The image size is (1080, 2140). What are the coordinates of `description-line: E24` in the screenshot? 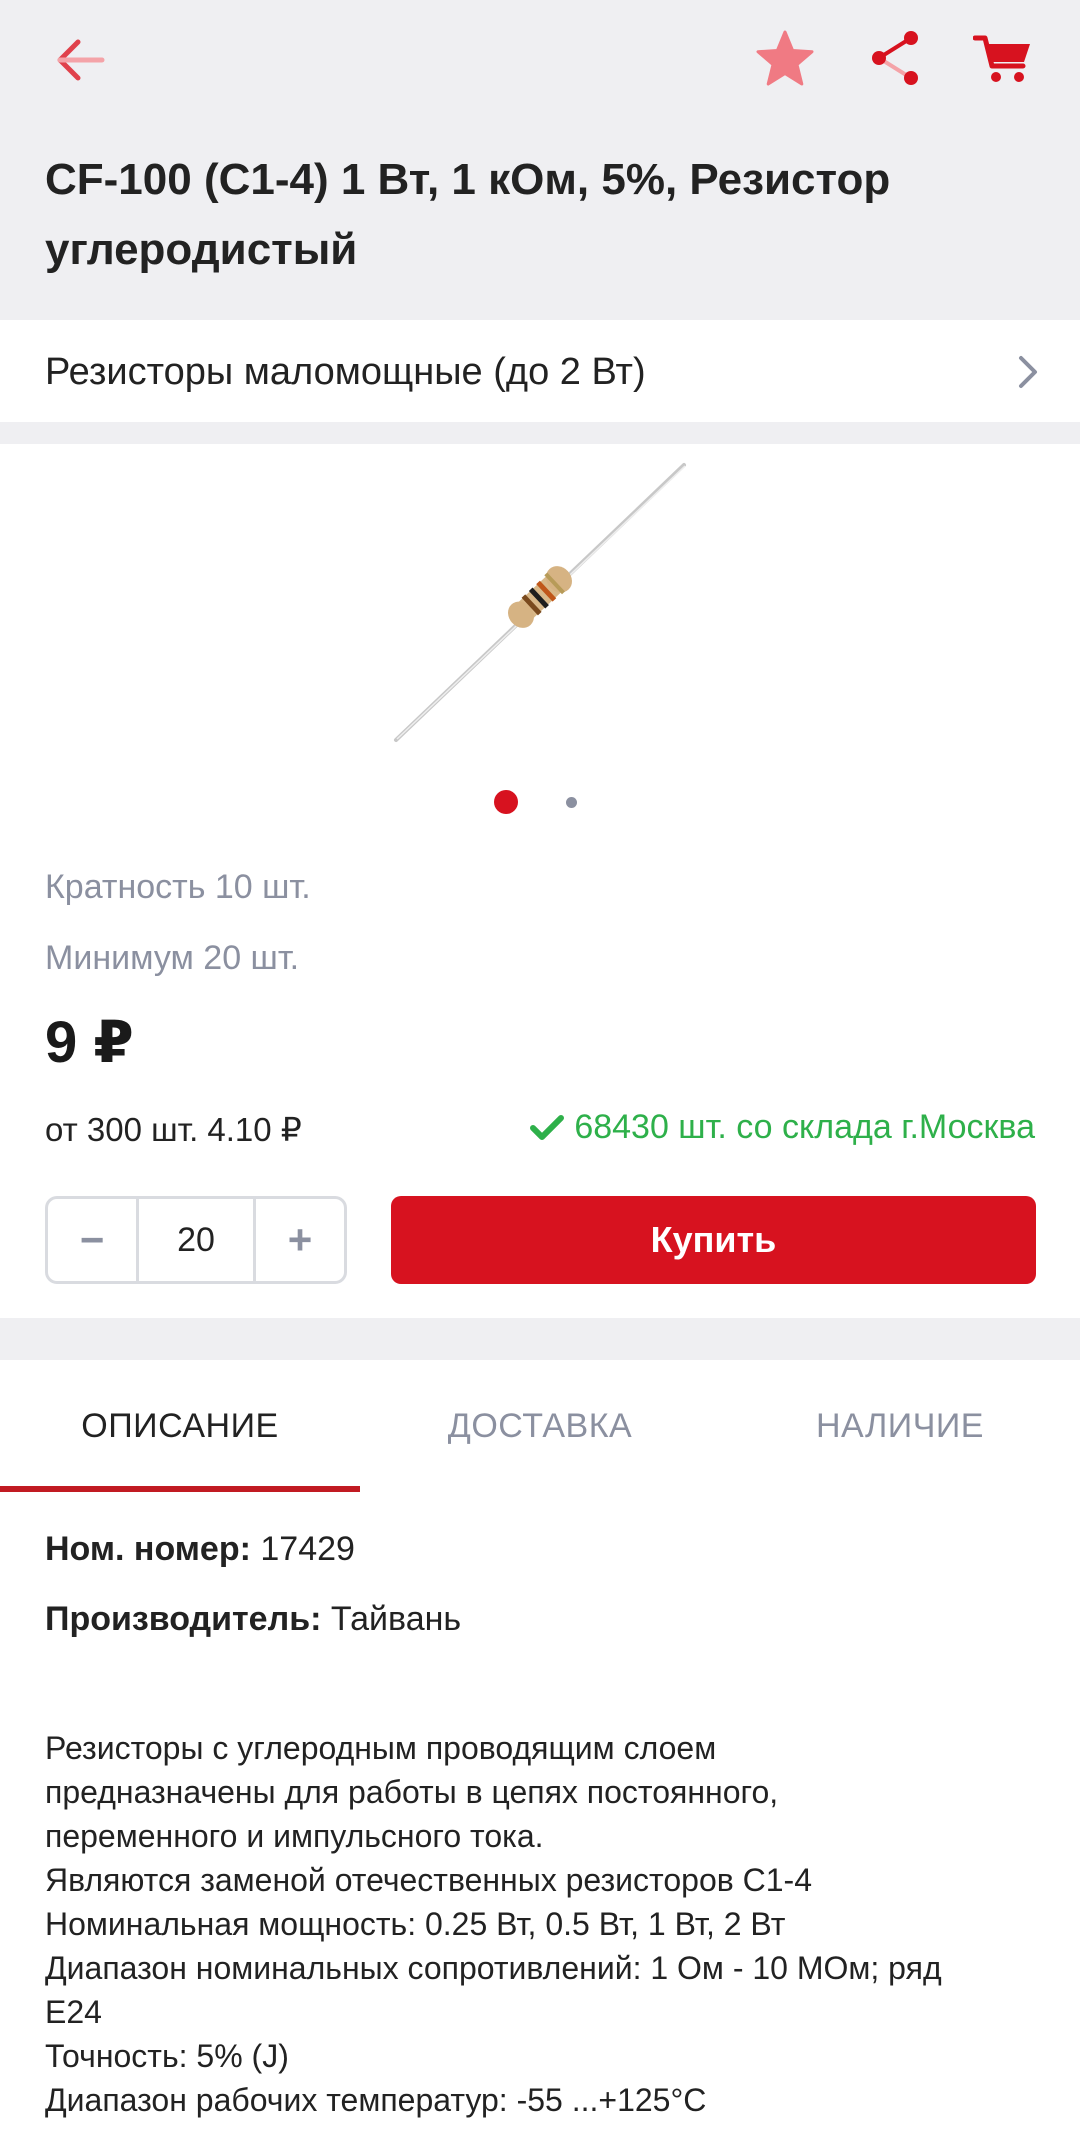 It's located at (73, 2012).